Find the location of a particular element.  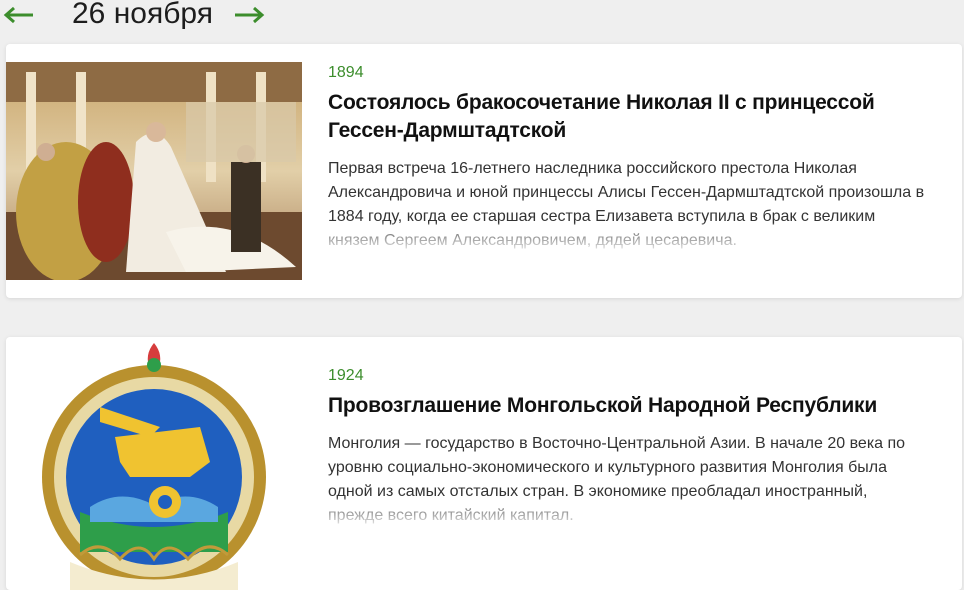

event-image-wedding-painting is located at coordinates (154, 171).